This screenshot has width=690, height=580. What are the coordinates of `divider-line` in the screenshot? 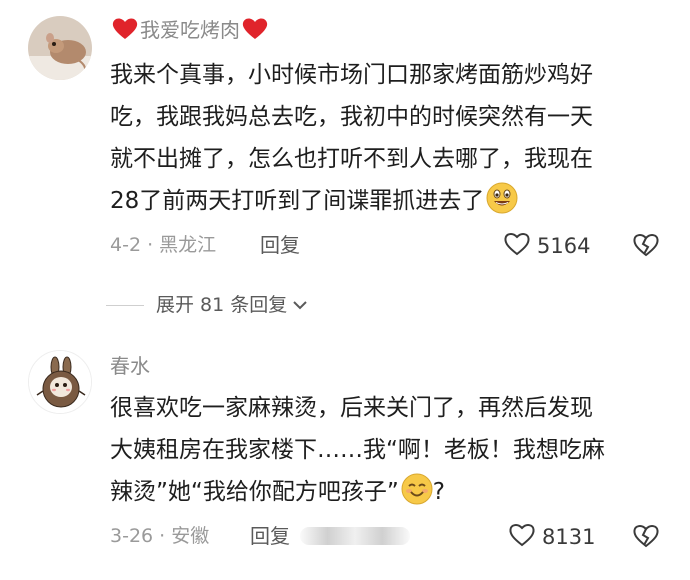 It's located at (125, 305).